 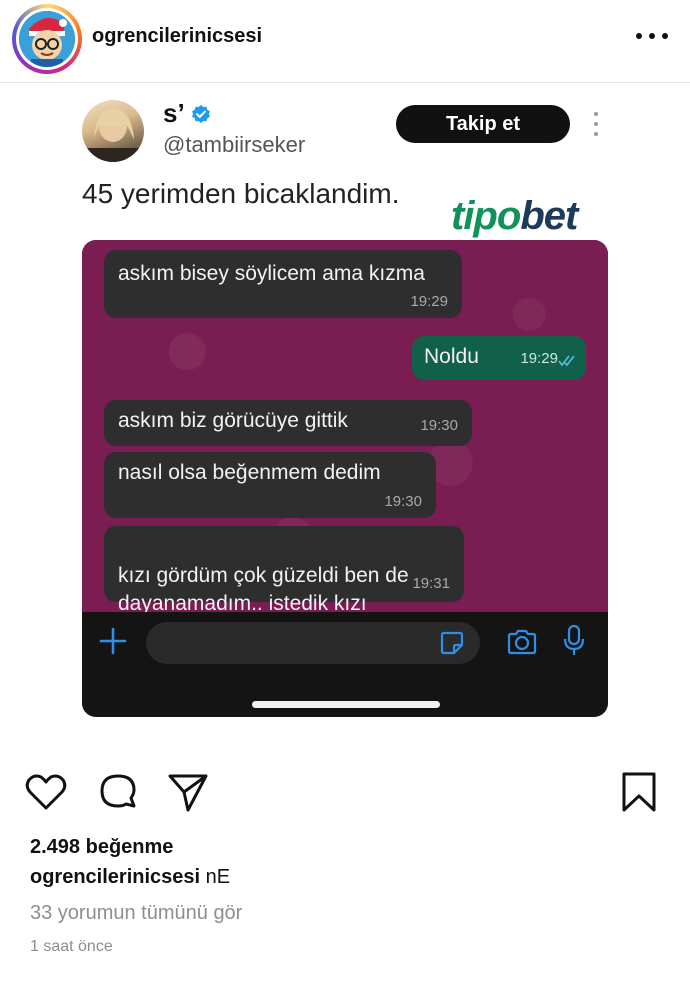 What do you see at coordinates (201, 114) in the screenshot?
I see `verified-badge-icon` at bounding box center [201, 114].